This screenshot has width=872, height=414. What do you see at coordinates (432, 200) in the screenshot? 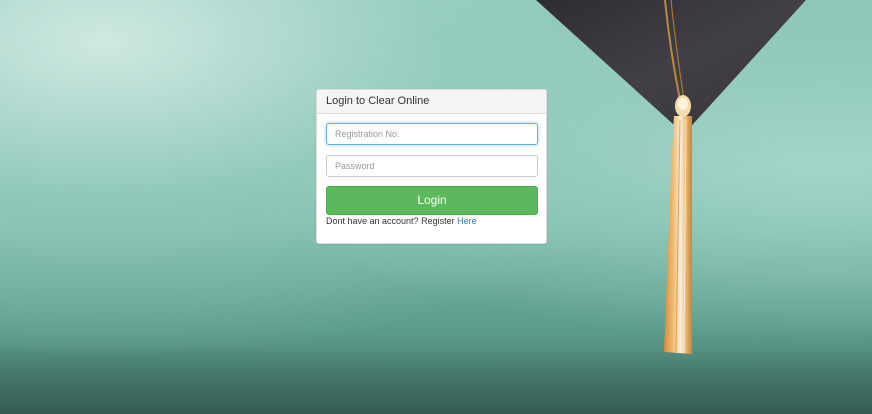
I see `login-button: Login` at bounding box center [432, 200].